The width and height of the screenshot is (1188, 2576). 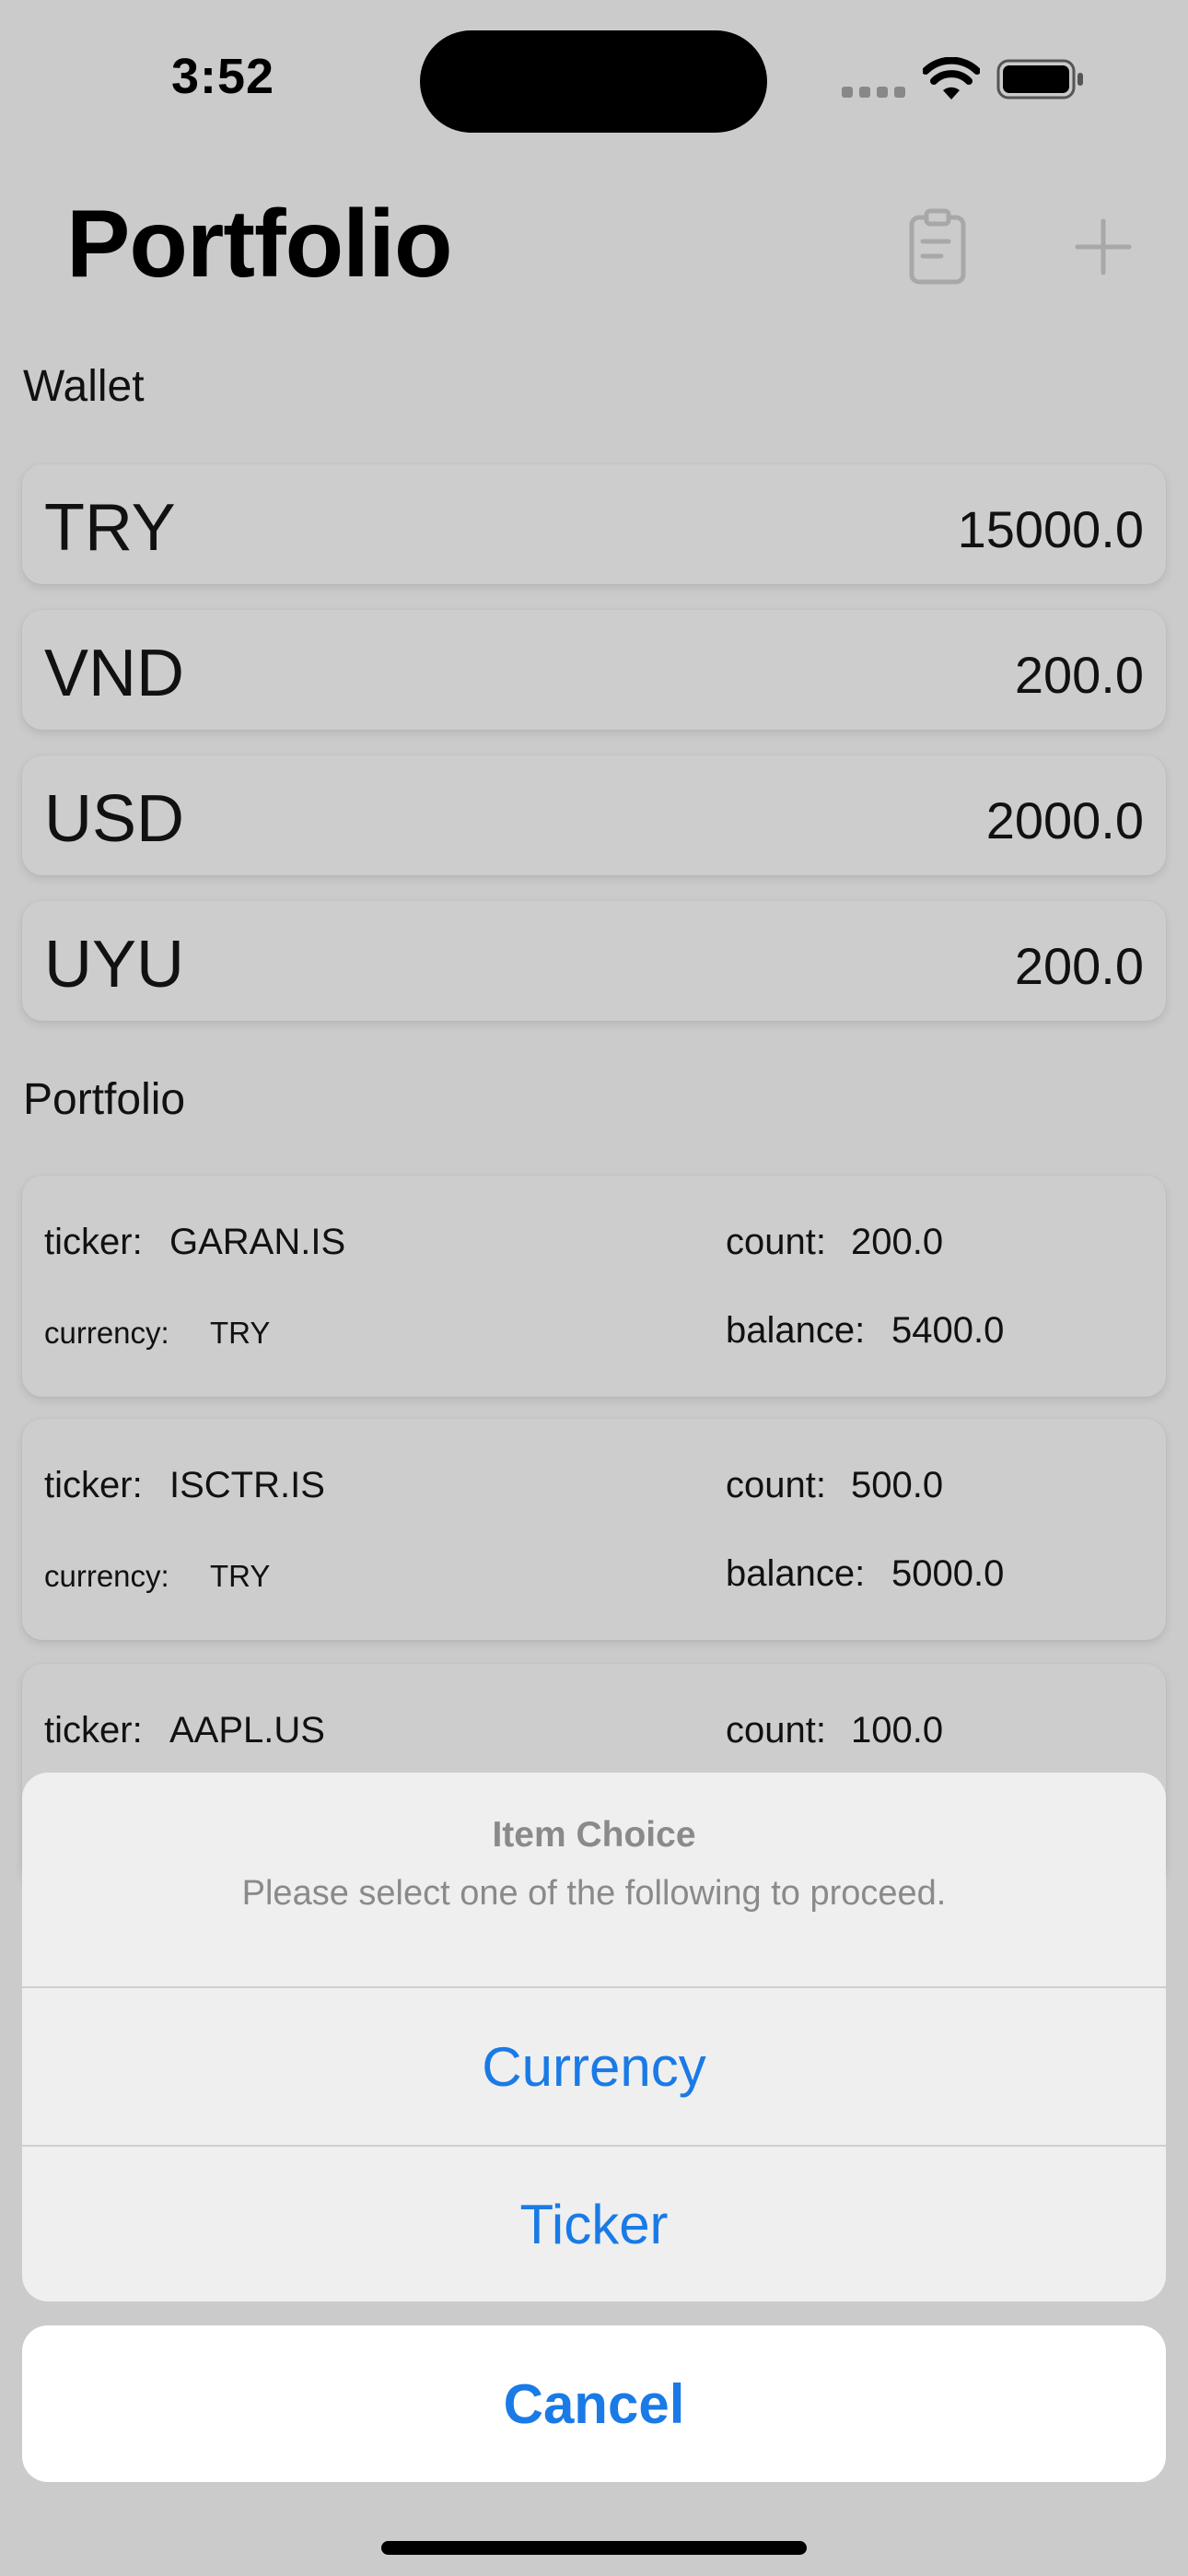 I want to click on home-indicator, so click(x=594, y=2548).